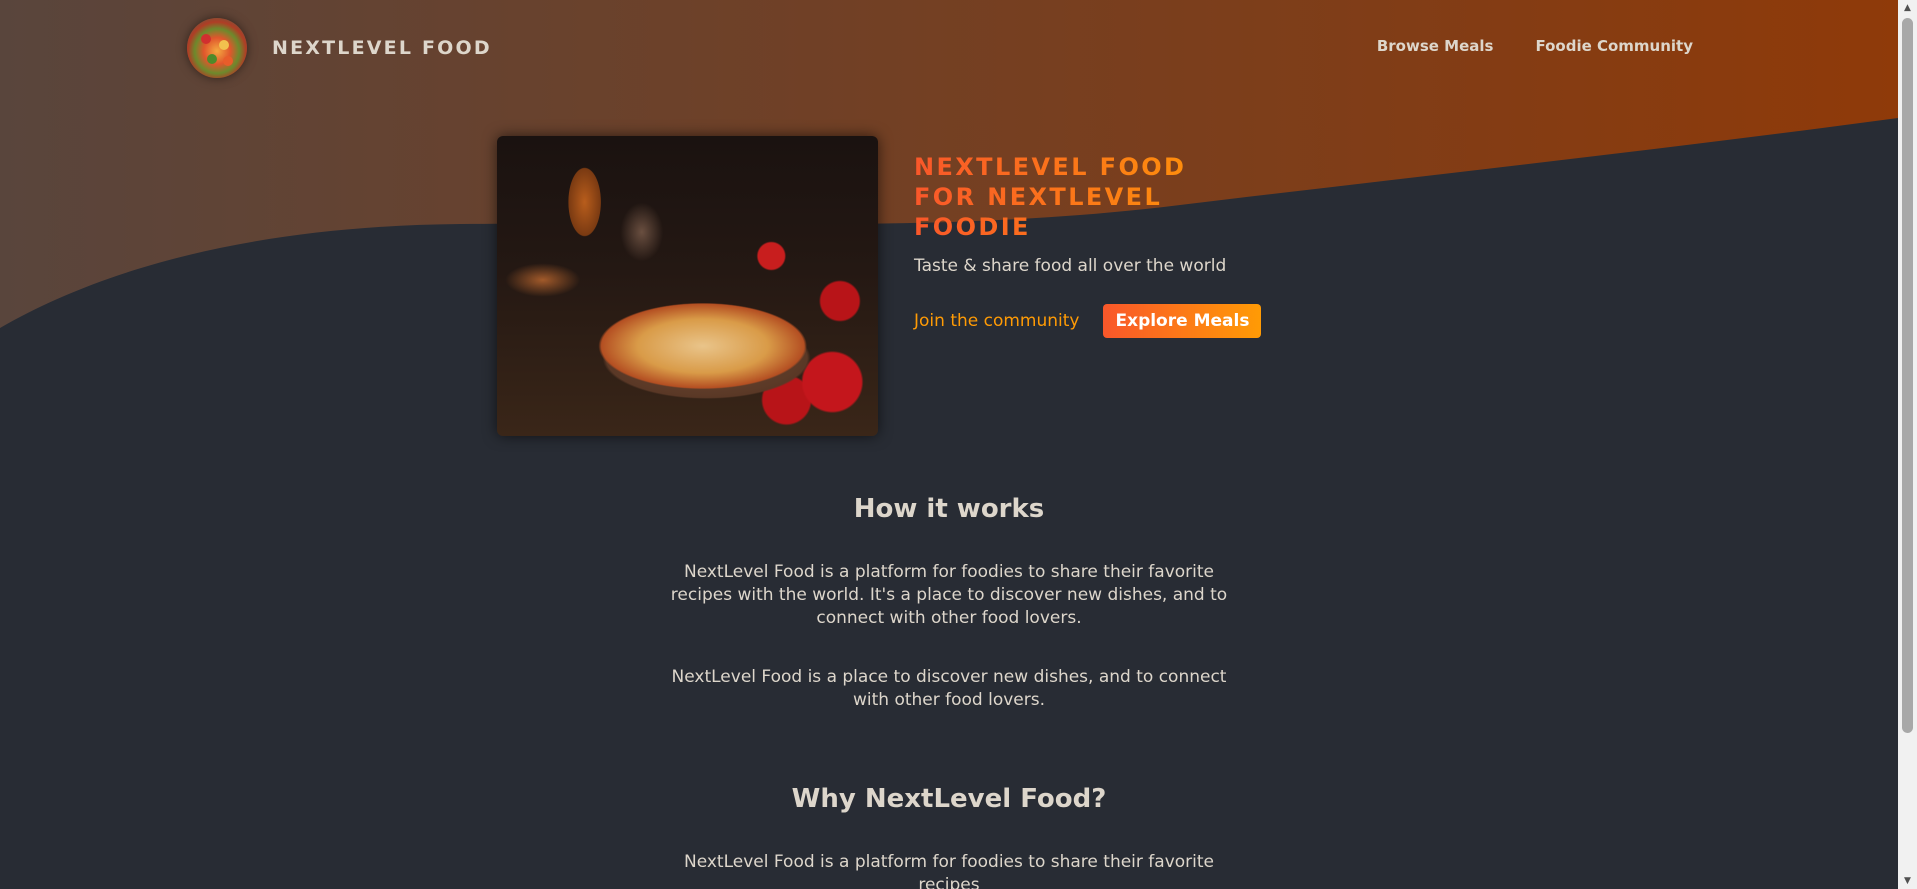 The width and height of the screenshot is (1917, 889). Describe the element at coordinates (1614, 46) in the screenshot. I see `nav-foodie-community: Foodie Community` at that location.